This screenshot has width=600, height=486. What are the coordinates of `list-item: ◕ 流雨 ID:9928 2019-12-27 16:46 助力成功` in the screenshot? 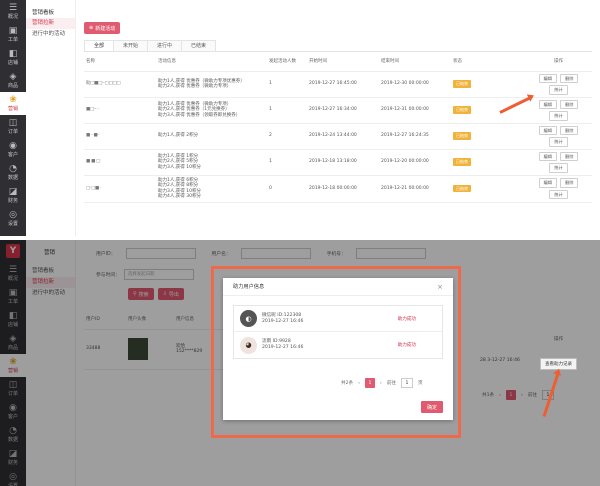 It's located at (338, 345).